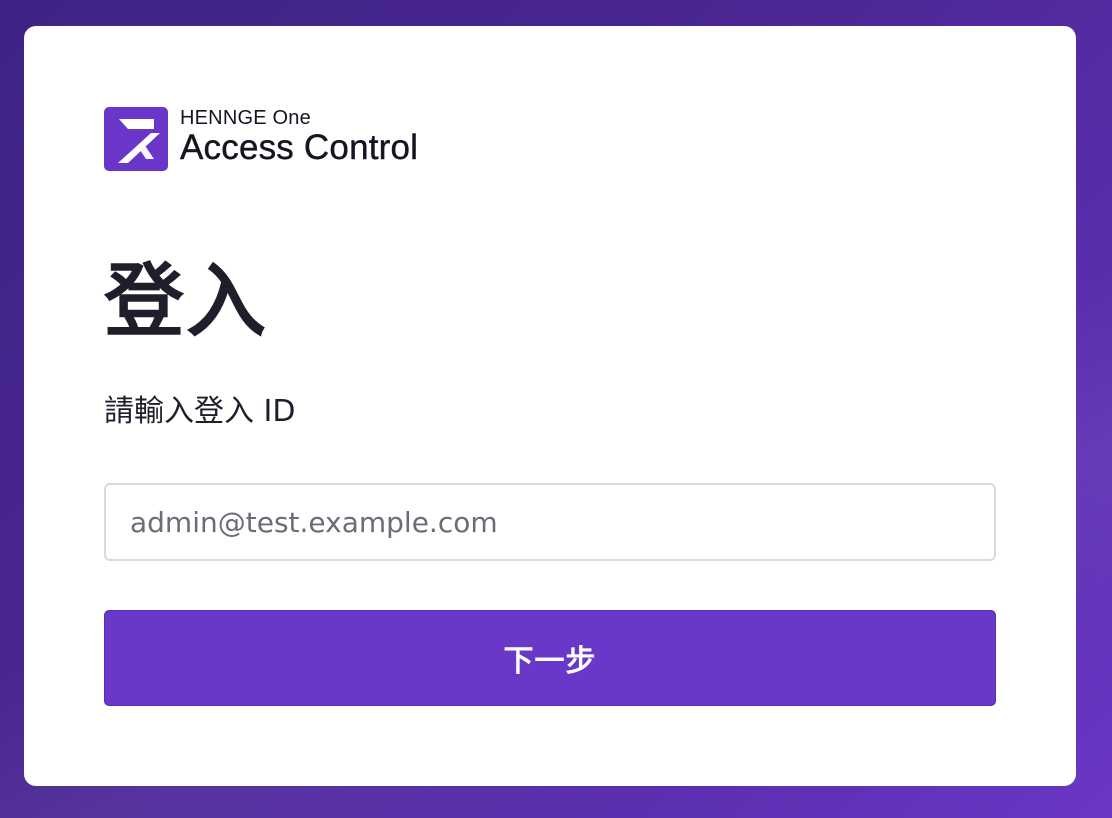  Describe the element at coordinates (299, 147) in the screenshot. I see `product-name: Access Control` at that location.